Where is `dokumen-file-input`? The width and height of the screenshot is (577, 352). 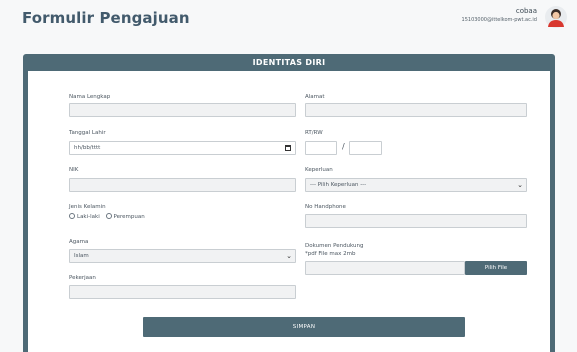
dokumen-file-input is located at coordinates (385, 268).